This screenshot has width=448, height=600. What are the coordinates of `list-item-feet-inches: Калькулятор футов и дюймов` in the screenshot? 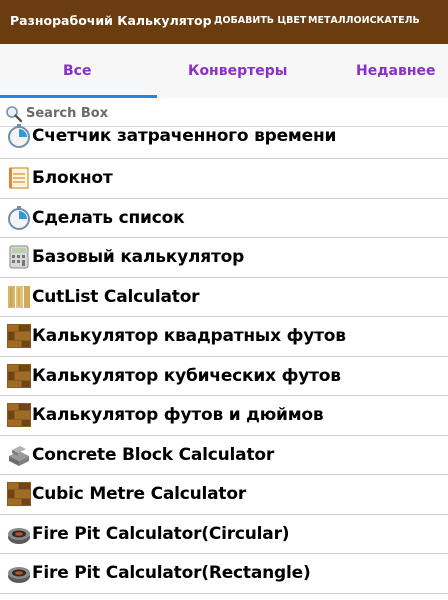 It's located at (224, 416).